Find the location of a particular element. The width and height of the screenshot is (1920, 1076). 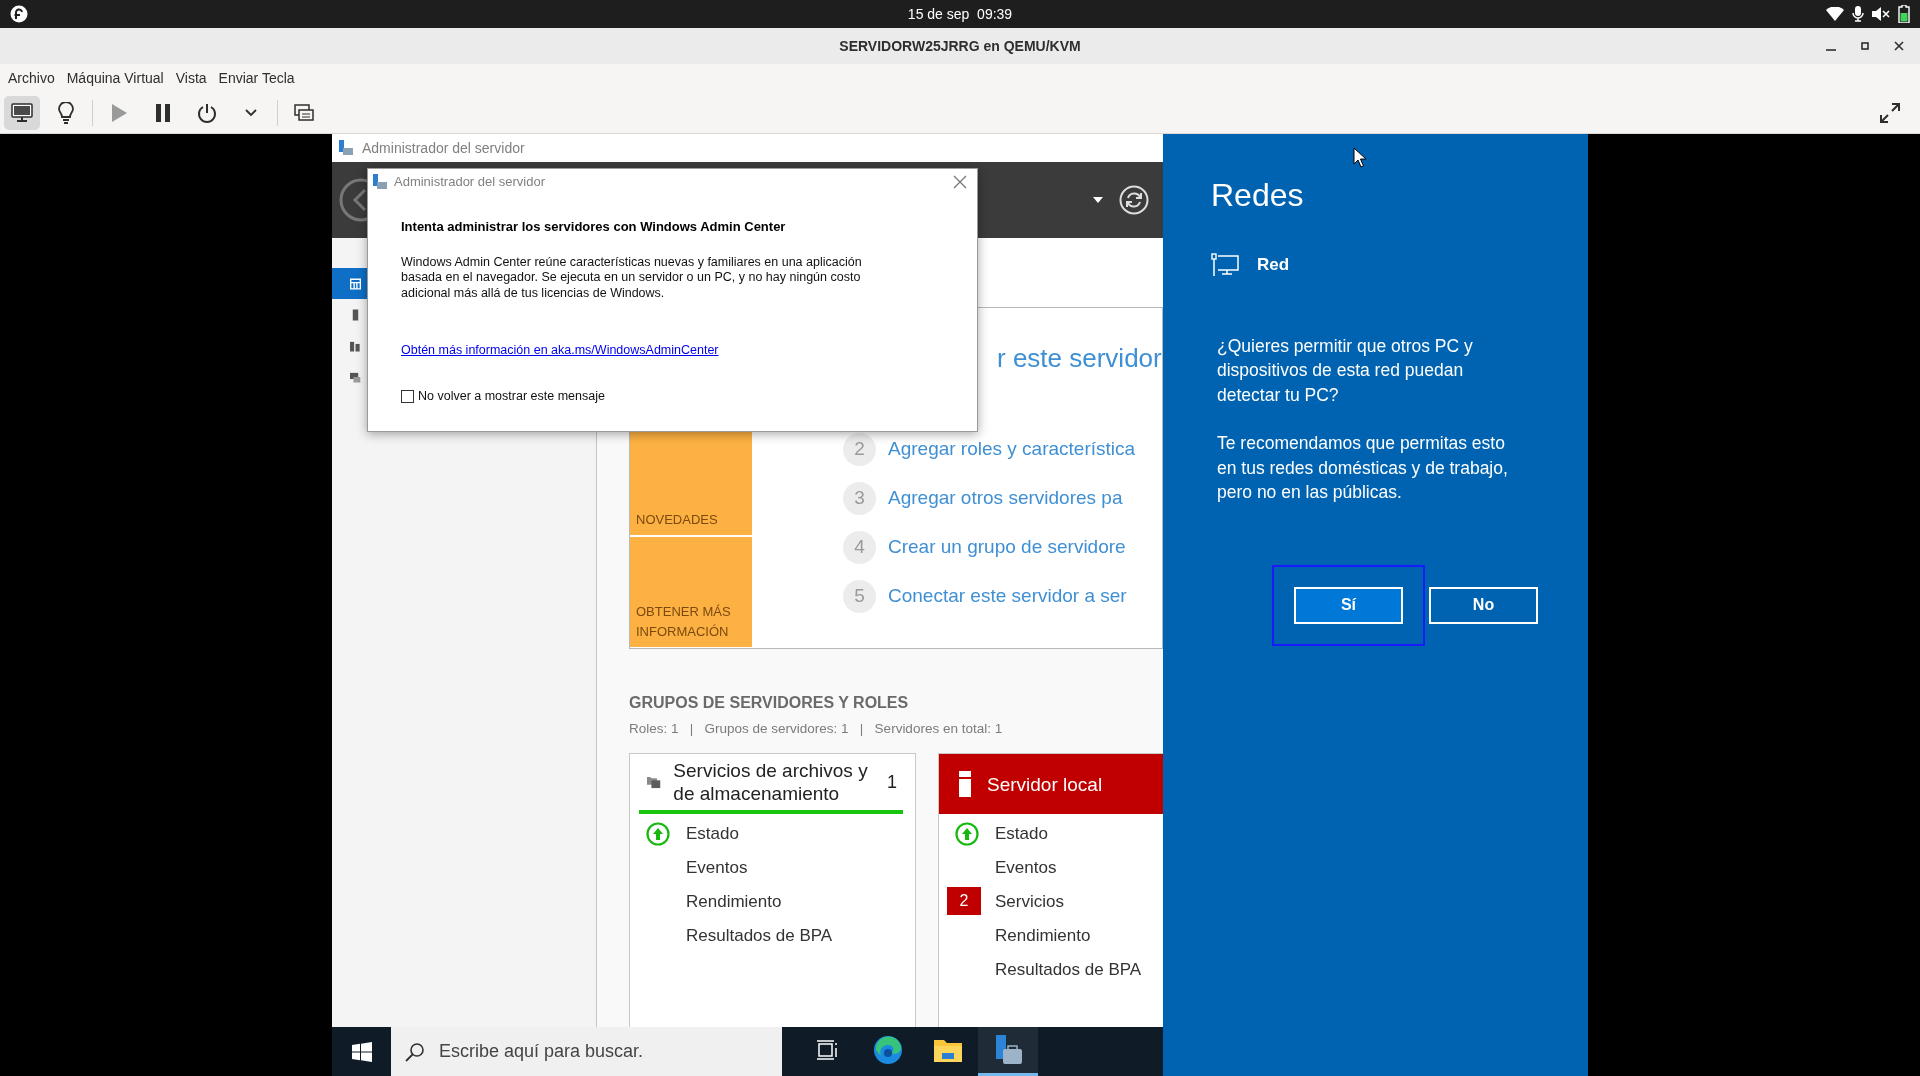

step-link: Conectar este servidor a ser is located at coordinates (1007, 596).